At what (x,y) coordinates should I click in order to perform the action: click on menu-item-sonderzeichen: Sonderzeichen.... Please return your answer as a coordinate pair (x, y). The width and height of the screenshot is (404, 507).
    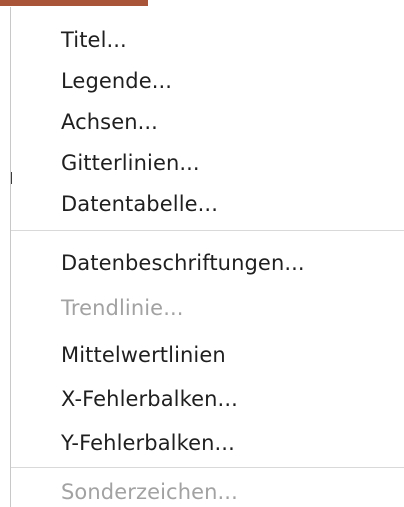
    Looking at the image, I should click on (149, 492).